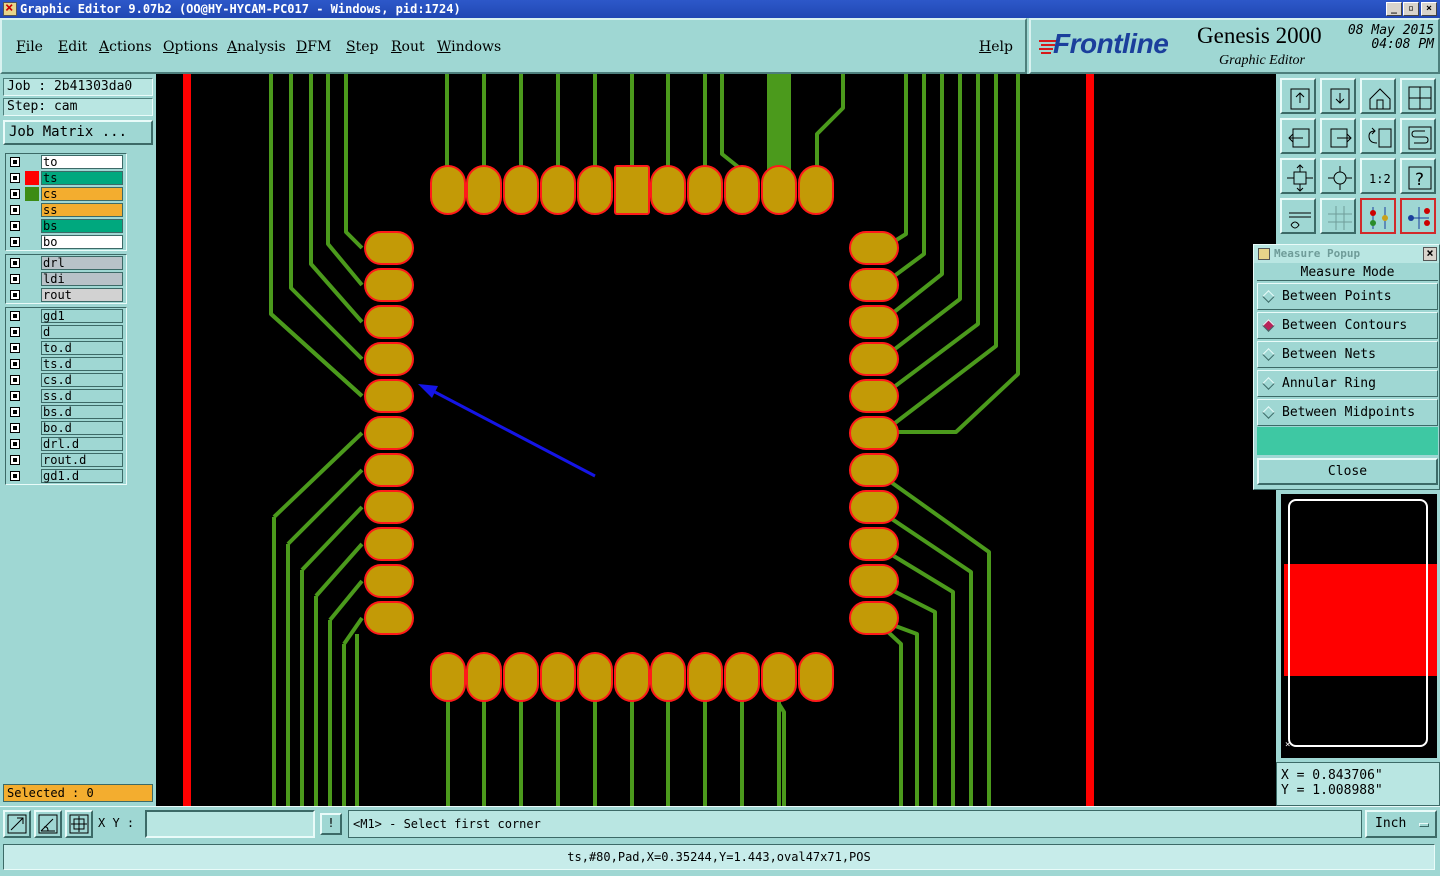 This screenshot has width=1440, height=876. Describe the element at coordinates (66, 162) in the screenshot. I see `layer-row-to: to` at that location.